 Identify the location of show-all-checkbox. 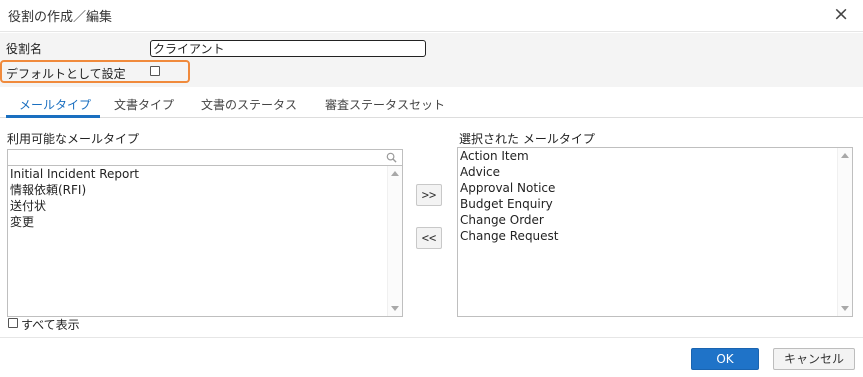
(13, 323).